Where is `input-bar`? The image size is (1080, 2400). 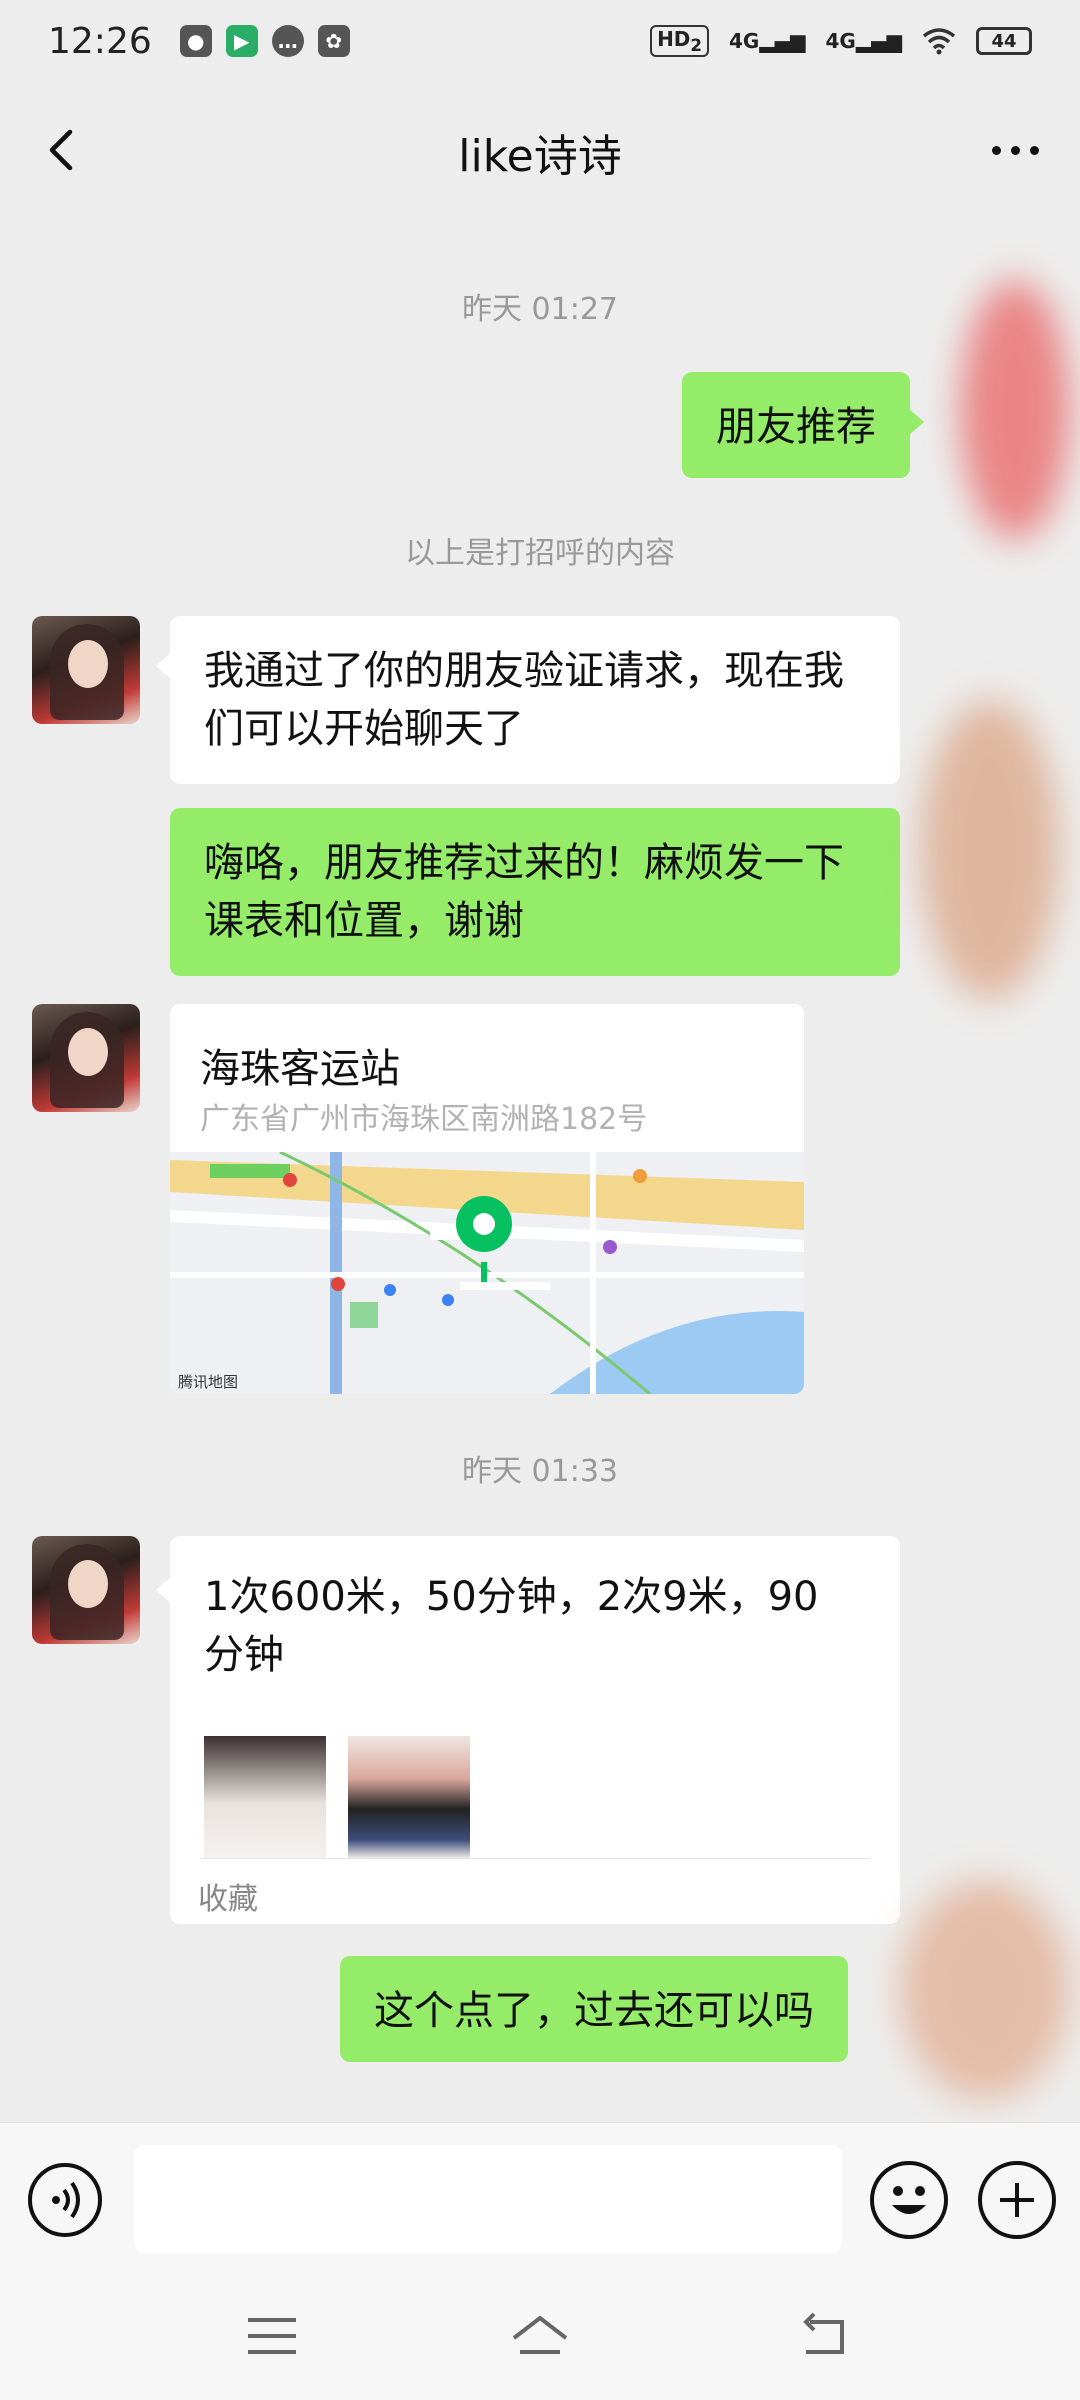
input-bar is located at coordinates (540, 2198).